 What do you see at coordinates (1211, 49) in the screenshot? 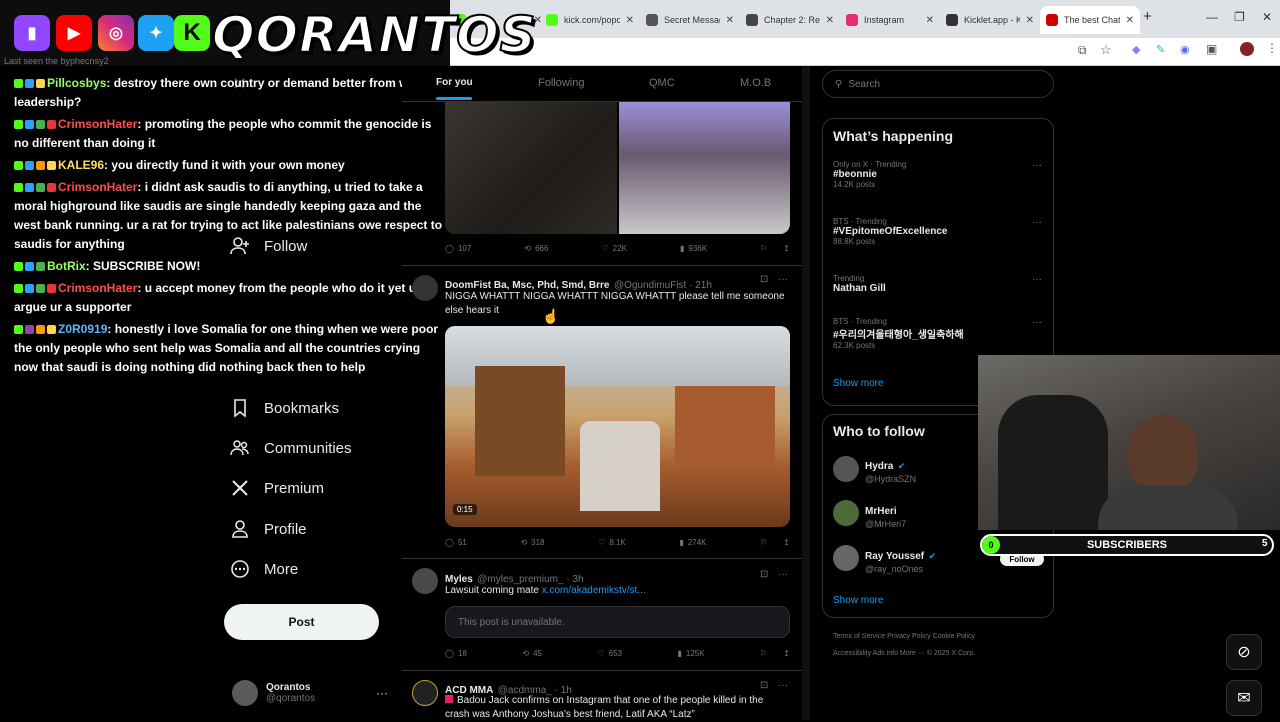
I see `extensions-puzzle-icon: ▣` at bounding box center [1211, 49].